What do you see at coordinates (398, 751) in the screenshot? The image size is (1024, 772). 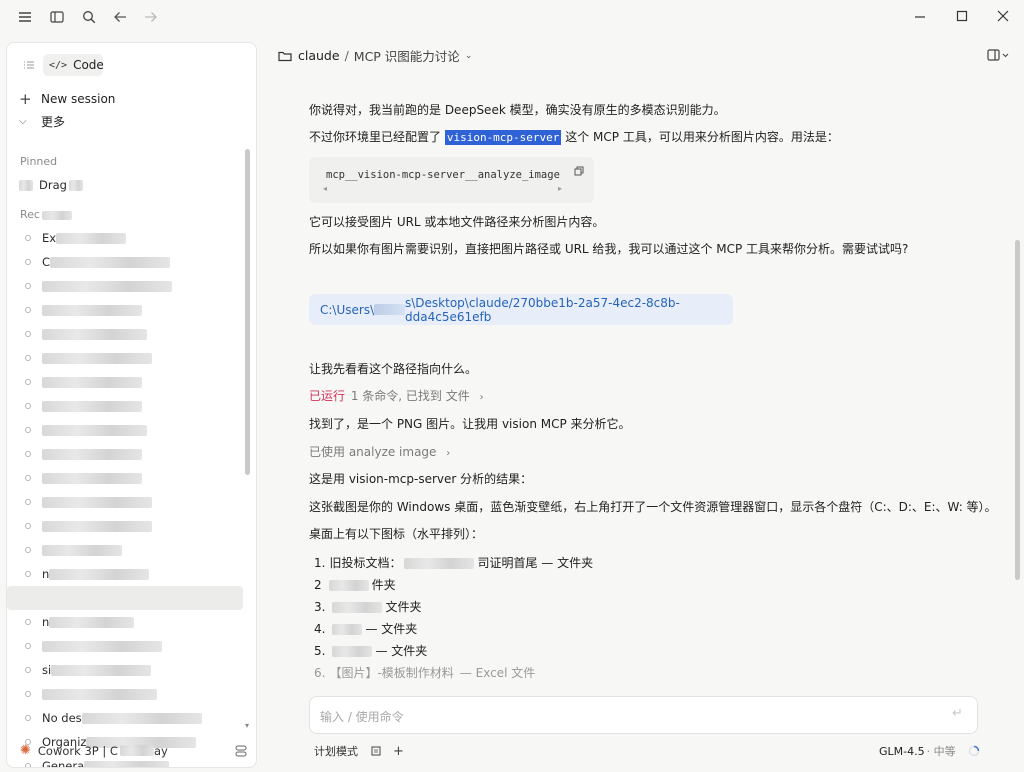 I see `add-icon: +` at bounding box center [398, 751].